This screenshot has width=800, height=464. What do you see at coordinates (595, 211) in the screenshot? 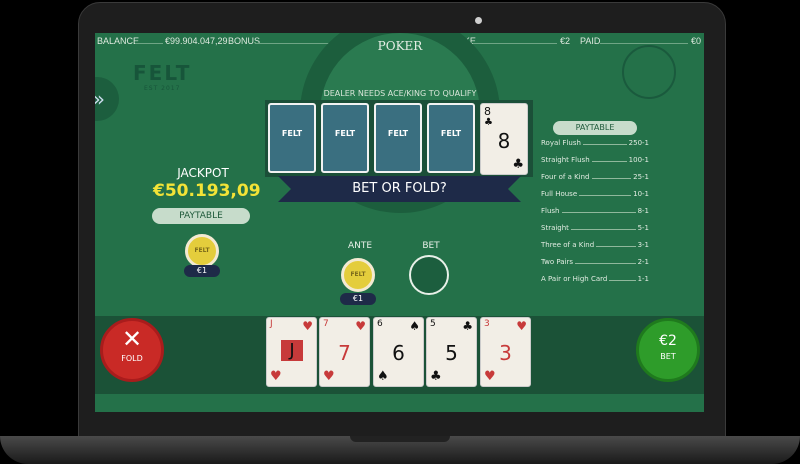
I see `paytable-row: Flush 8-1` at bounding box center [595, 211].